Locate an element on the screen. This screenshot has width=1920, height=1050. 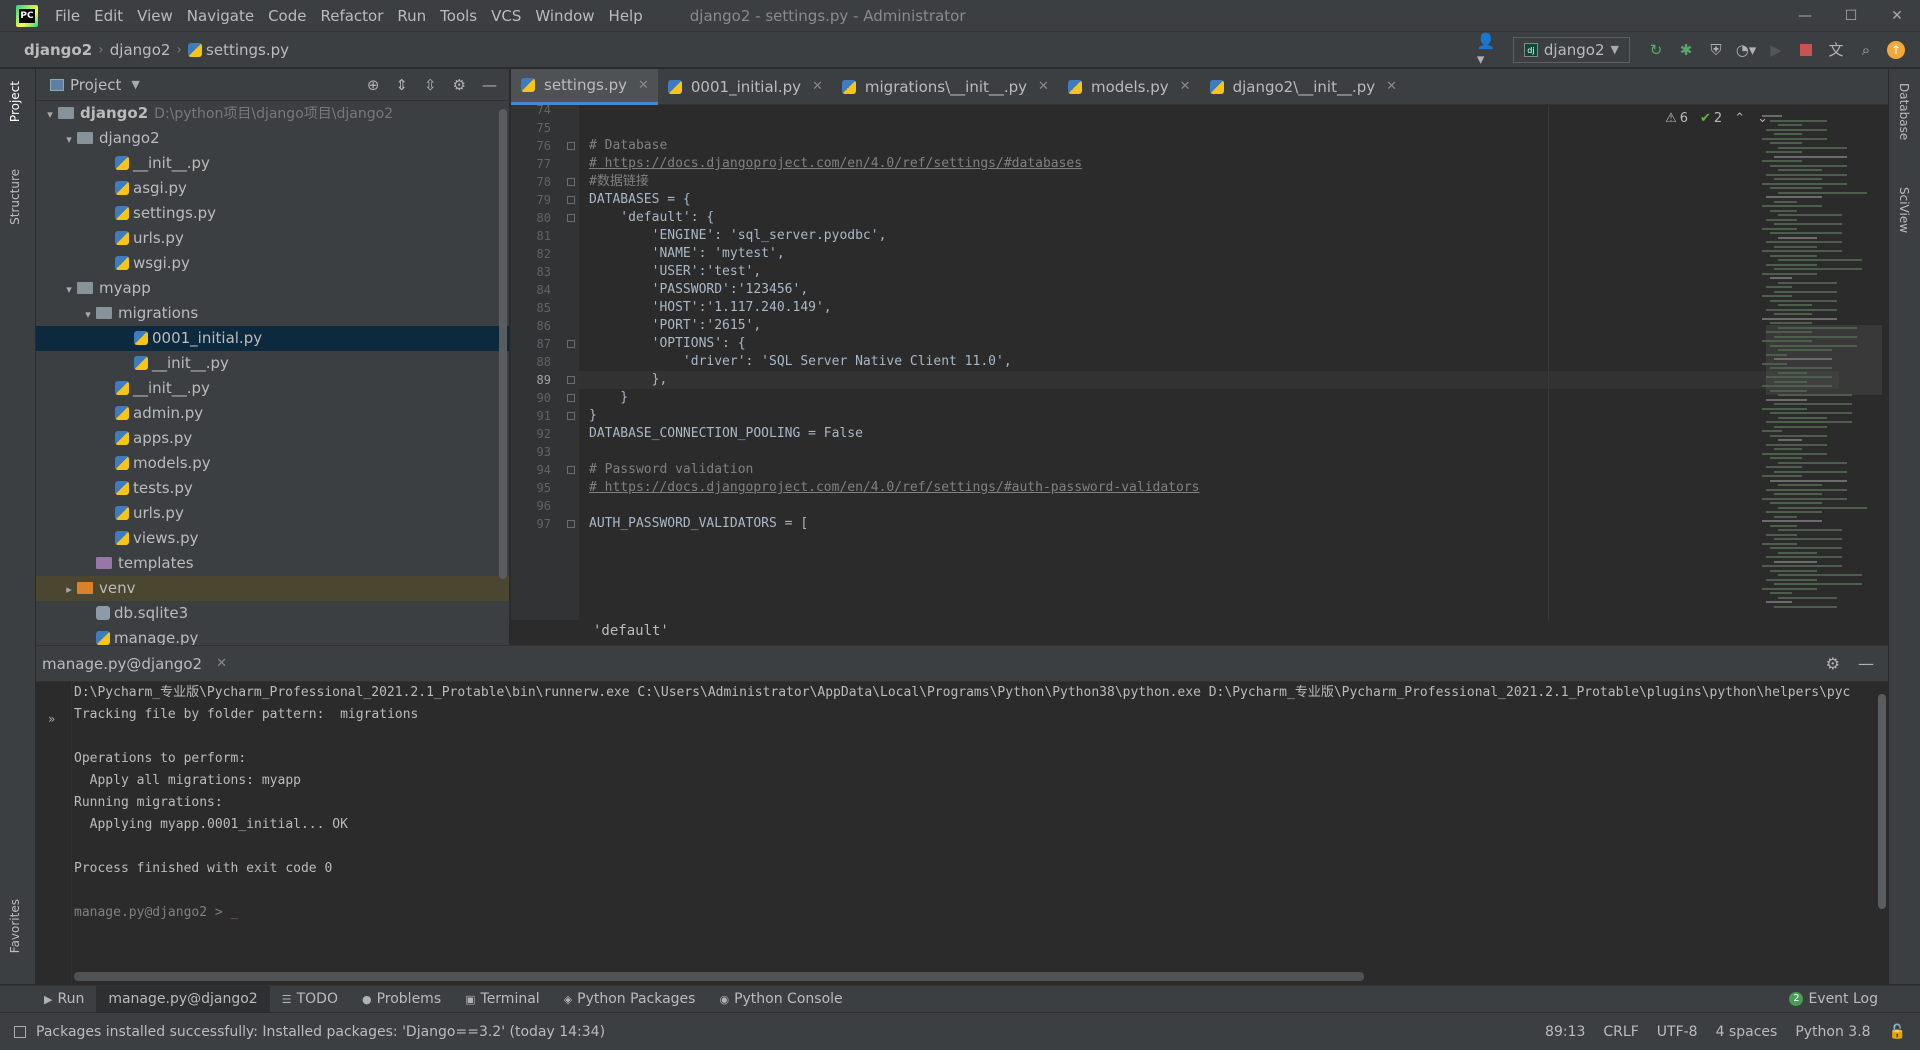
tree-item: wsgi.py is located at coordinates (272, 263).